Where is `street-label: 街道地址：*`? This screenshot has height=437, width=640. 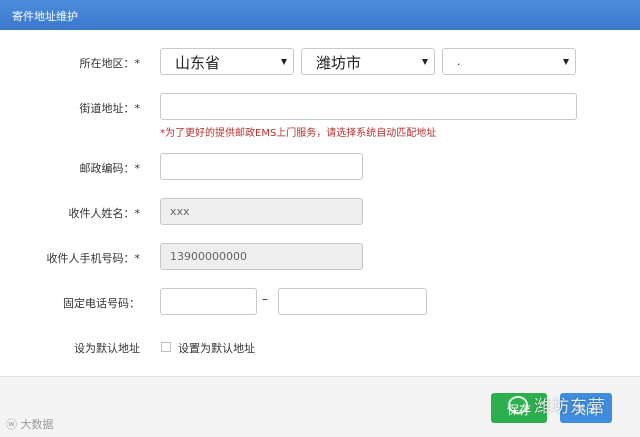
street-label: 街道地址：* is located at coordinates (110, 108).